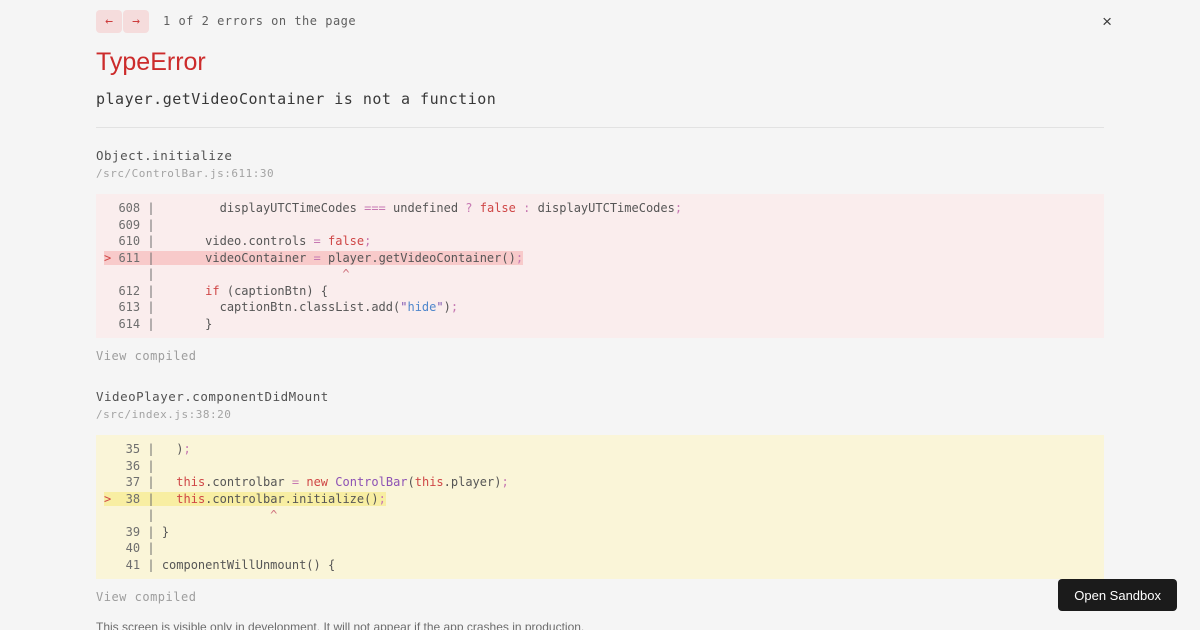  I want to click on error-navigation: ← → 1 of 2 errors on the page, so click(226, 21).